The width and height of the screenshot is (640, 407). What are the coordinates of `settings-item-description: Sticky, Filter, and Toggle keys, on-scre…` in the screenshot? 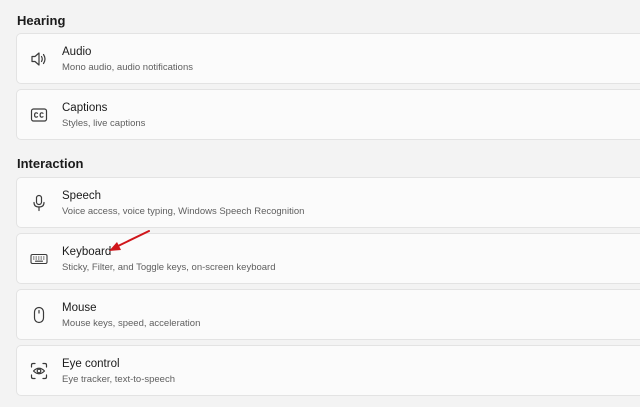 It's located at (169, 267).